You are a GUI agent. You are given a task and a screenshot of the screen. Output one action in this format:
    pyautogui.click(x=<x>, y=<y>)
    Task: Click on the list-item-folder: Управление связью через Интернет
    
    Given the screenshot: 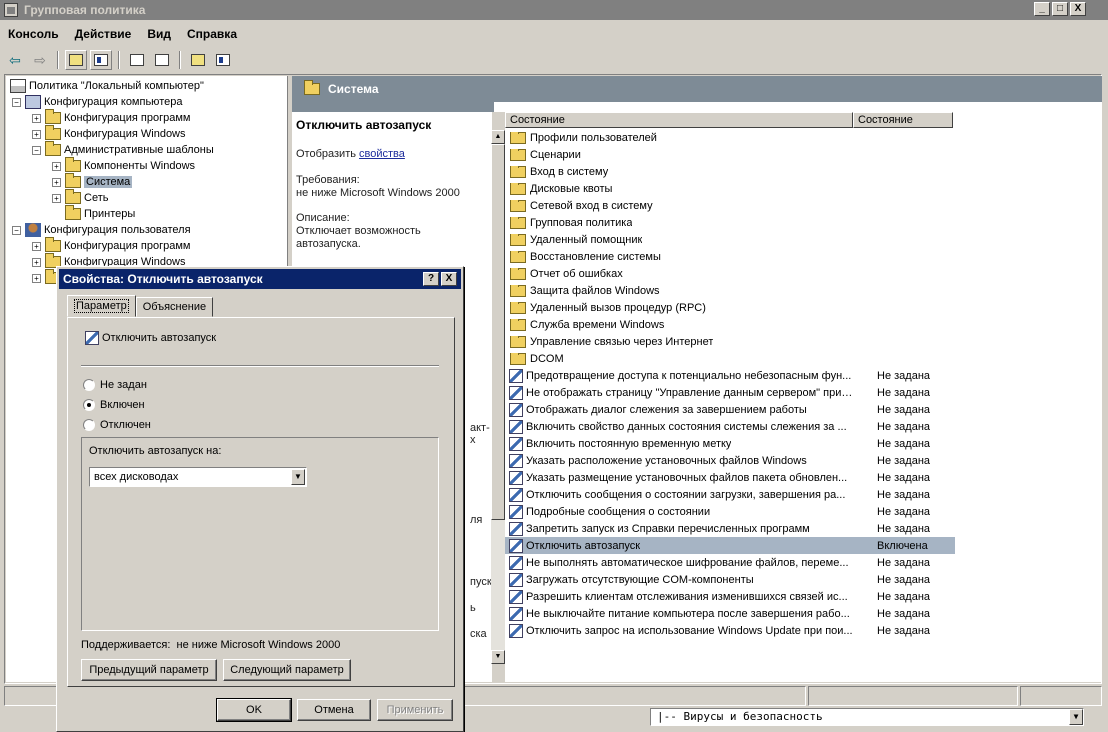 What is the action you would take?
    pyautogui.click(x=730, y=341)
    